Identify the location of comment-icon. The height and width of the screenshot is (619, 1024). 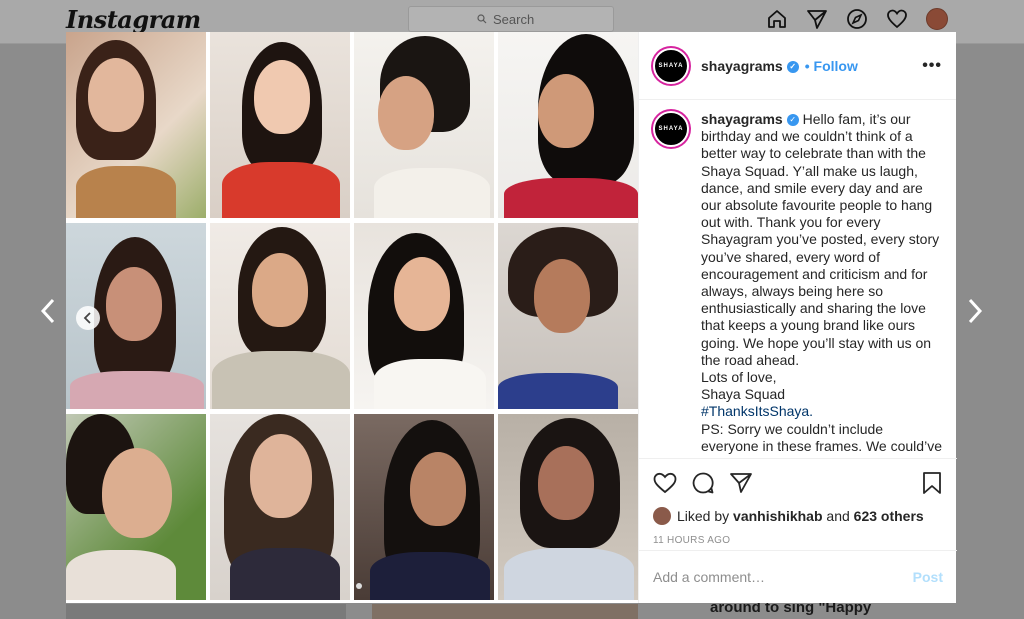
(703, 485).